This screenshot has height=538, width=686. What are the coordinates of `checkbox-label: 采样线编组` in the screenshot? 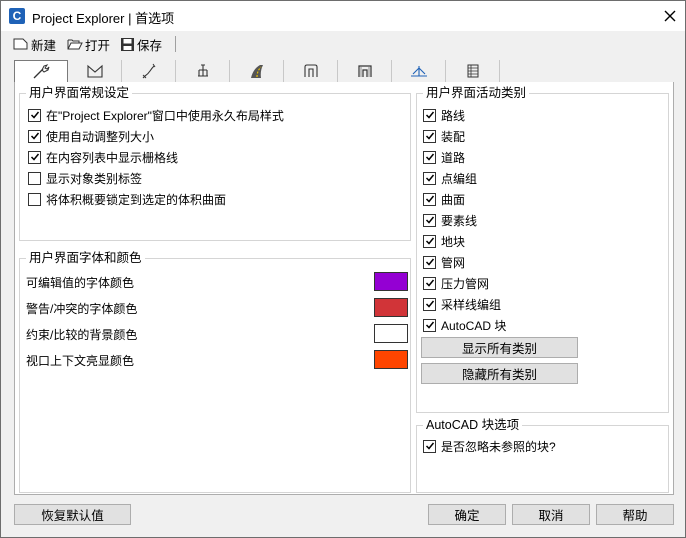 It's located at (471, 304).